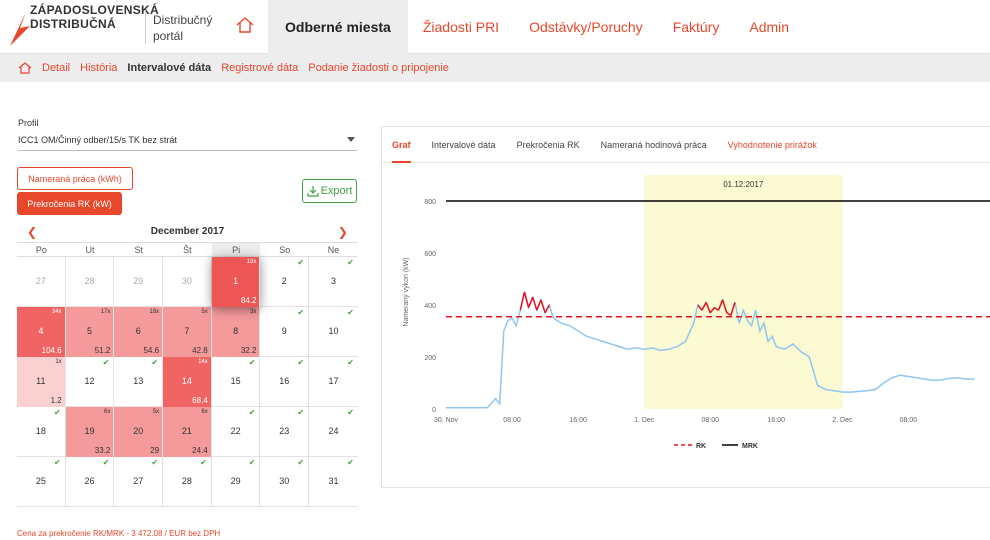 The image size is (990, 540). What do you see at coordinates (329, 191) in the screenshot?
I see `export-button: Export` at bounding box center [329, 191].